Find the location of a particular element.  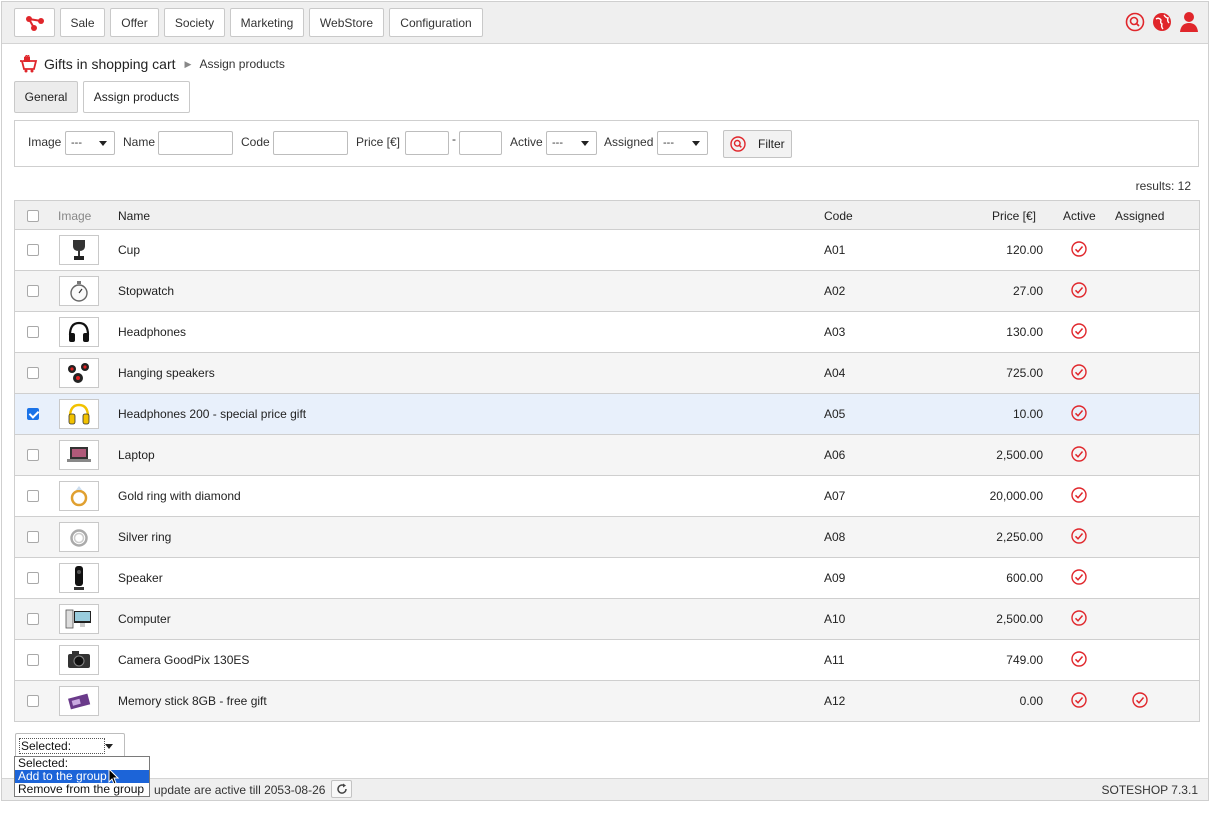

filter-code-input is located at coordinates (310, 143).